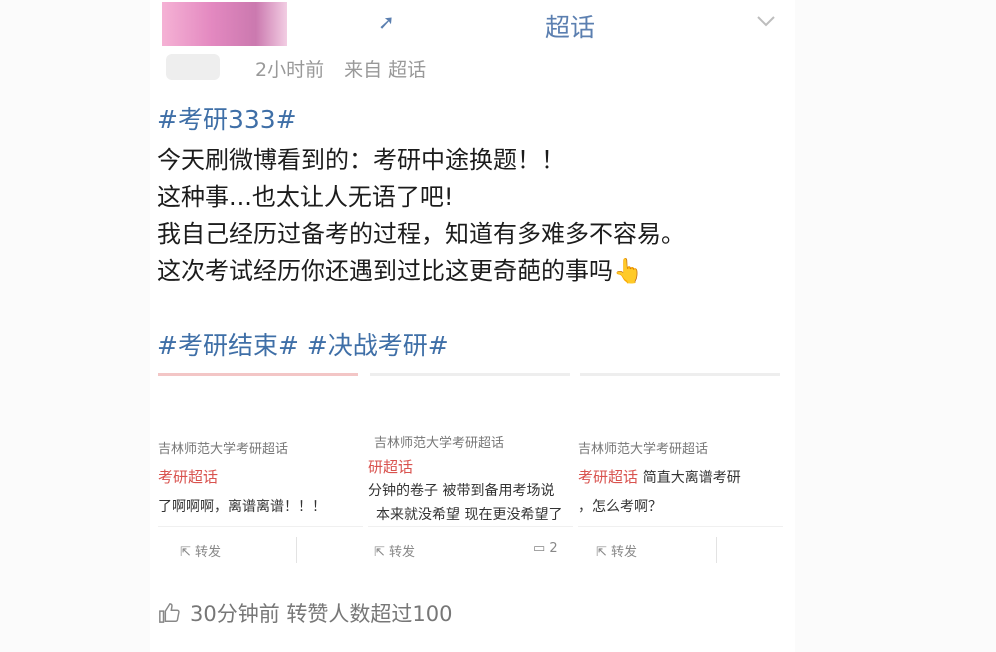 The image size is (996, 652). What do you see at coordinates (391, 467) in the screenshot?
I see `tile-topic: 研超话` at bounding box center [391, 467].